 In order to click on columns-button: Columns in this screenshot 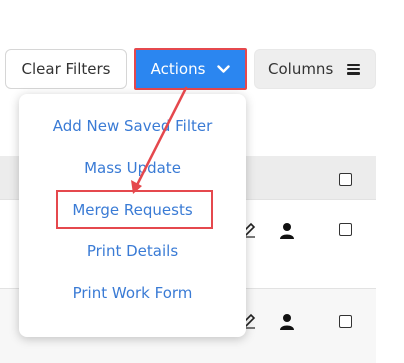, I will do `click(315, 69)`.